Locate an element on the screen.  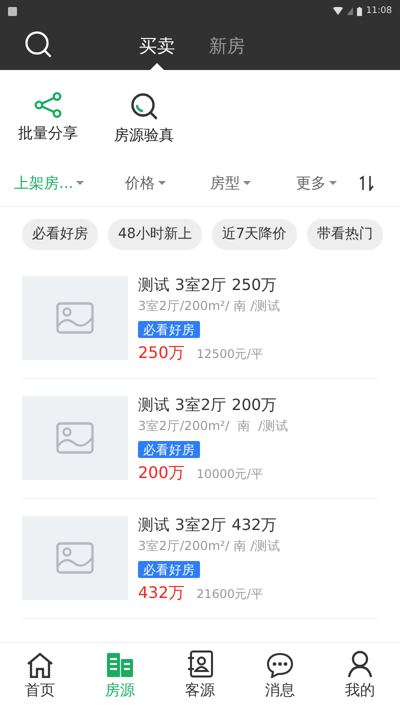
nav-tab: 首页 is located at coordinates (40, 676).